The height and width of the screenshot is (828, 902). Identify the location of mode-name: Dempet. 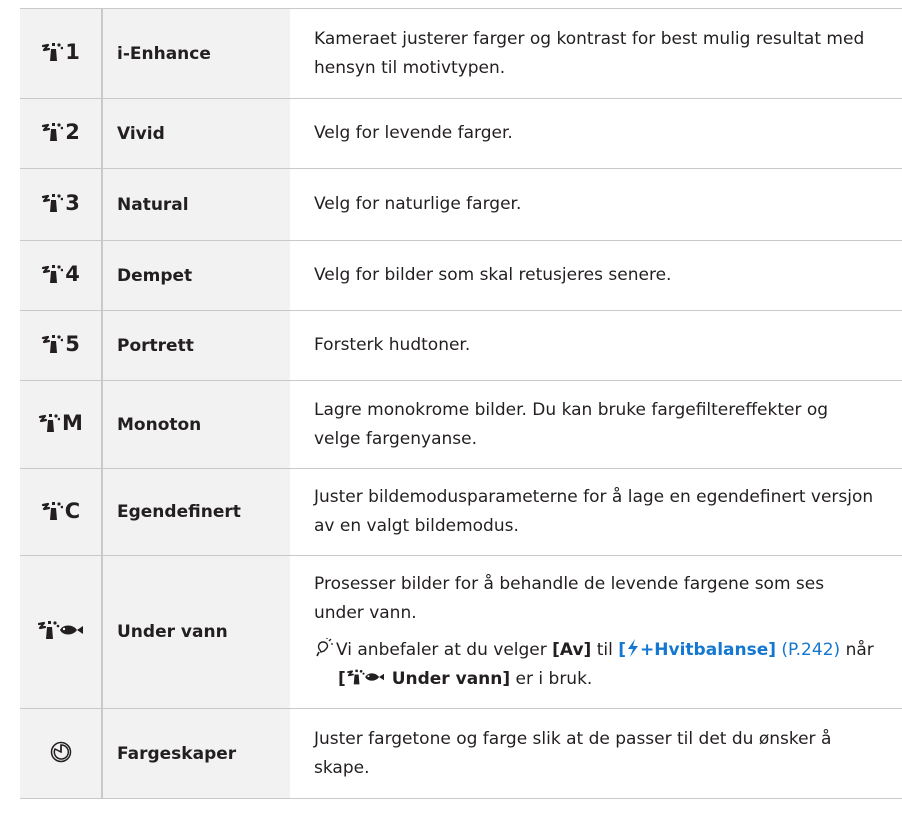
(196, 275).